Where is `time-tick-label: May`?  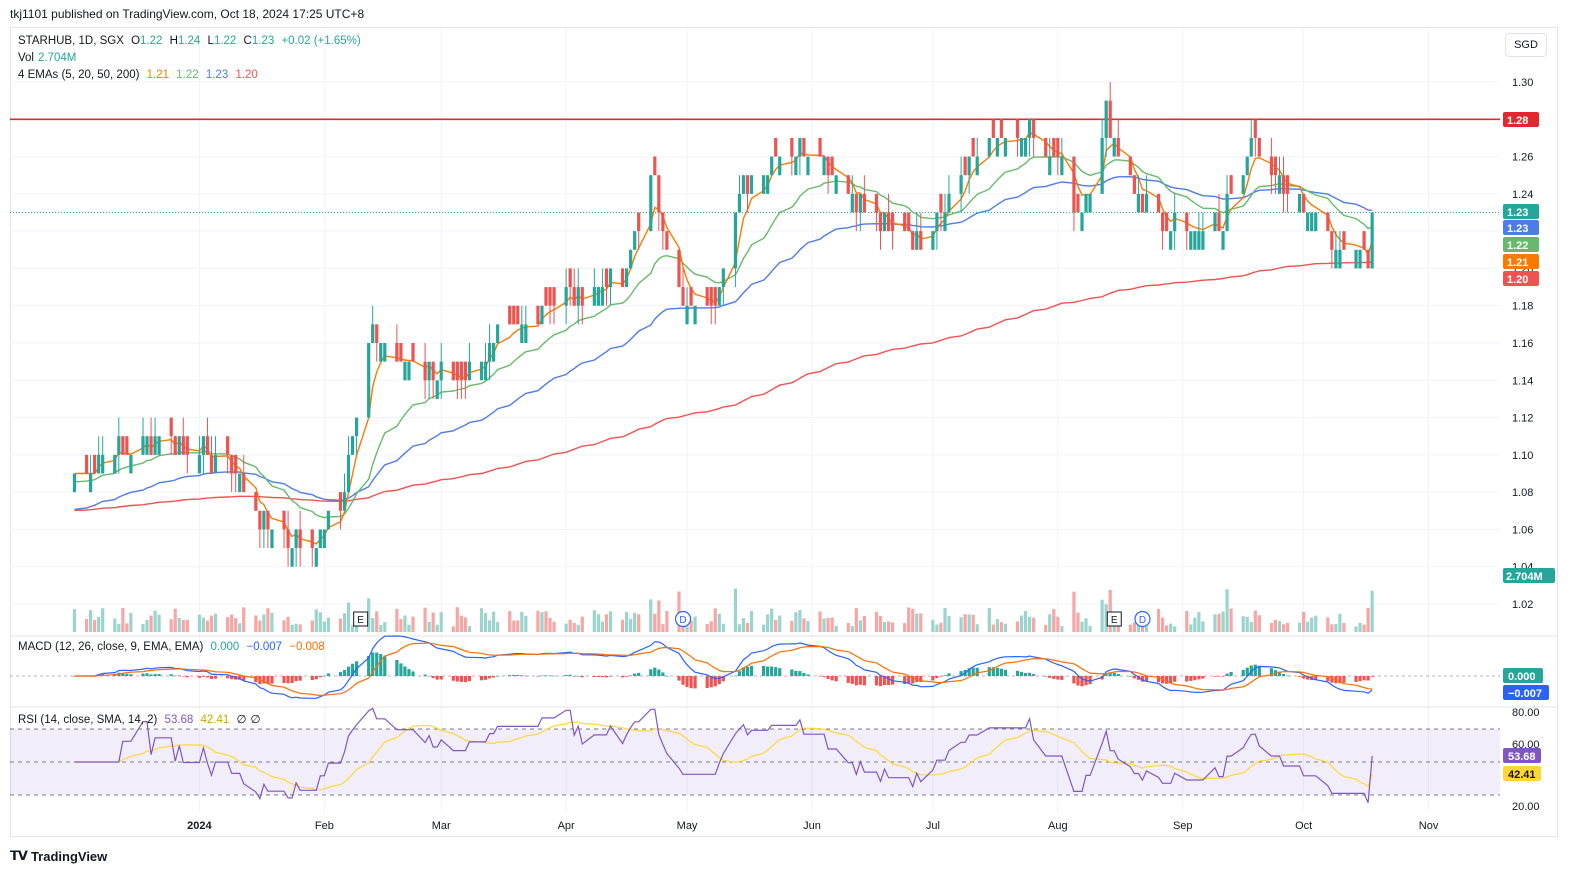
time-tick-label: May is located at coordinates (687, 826).